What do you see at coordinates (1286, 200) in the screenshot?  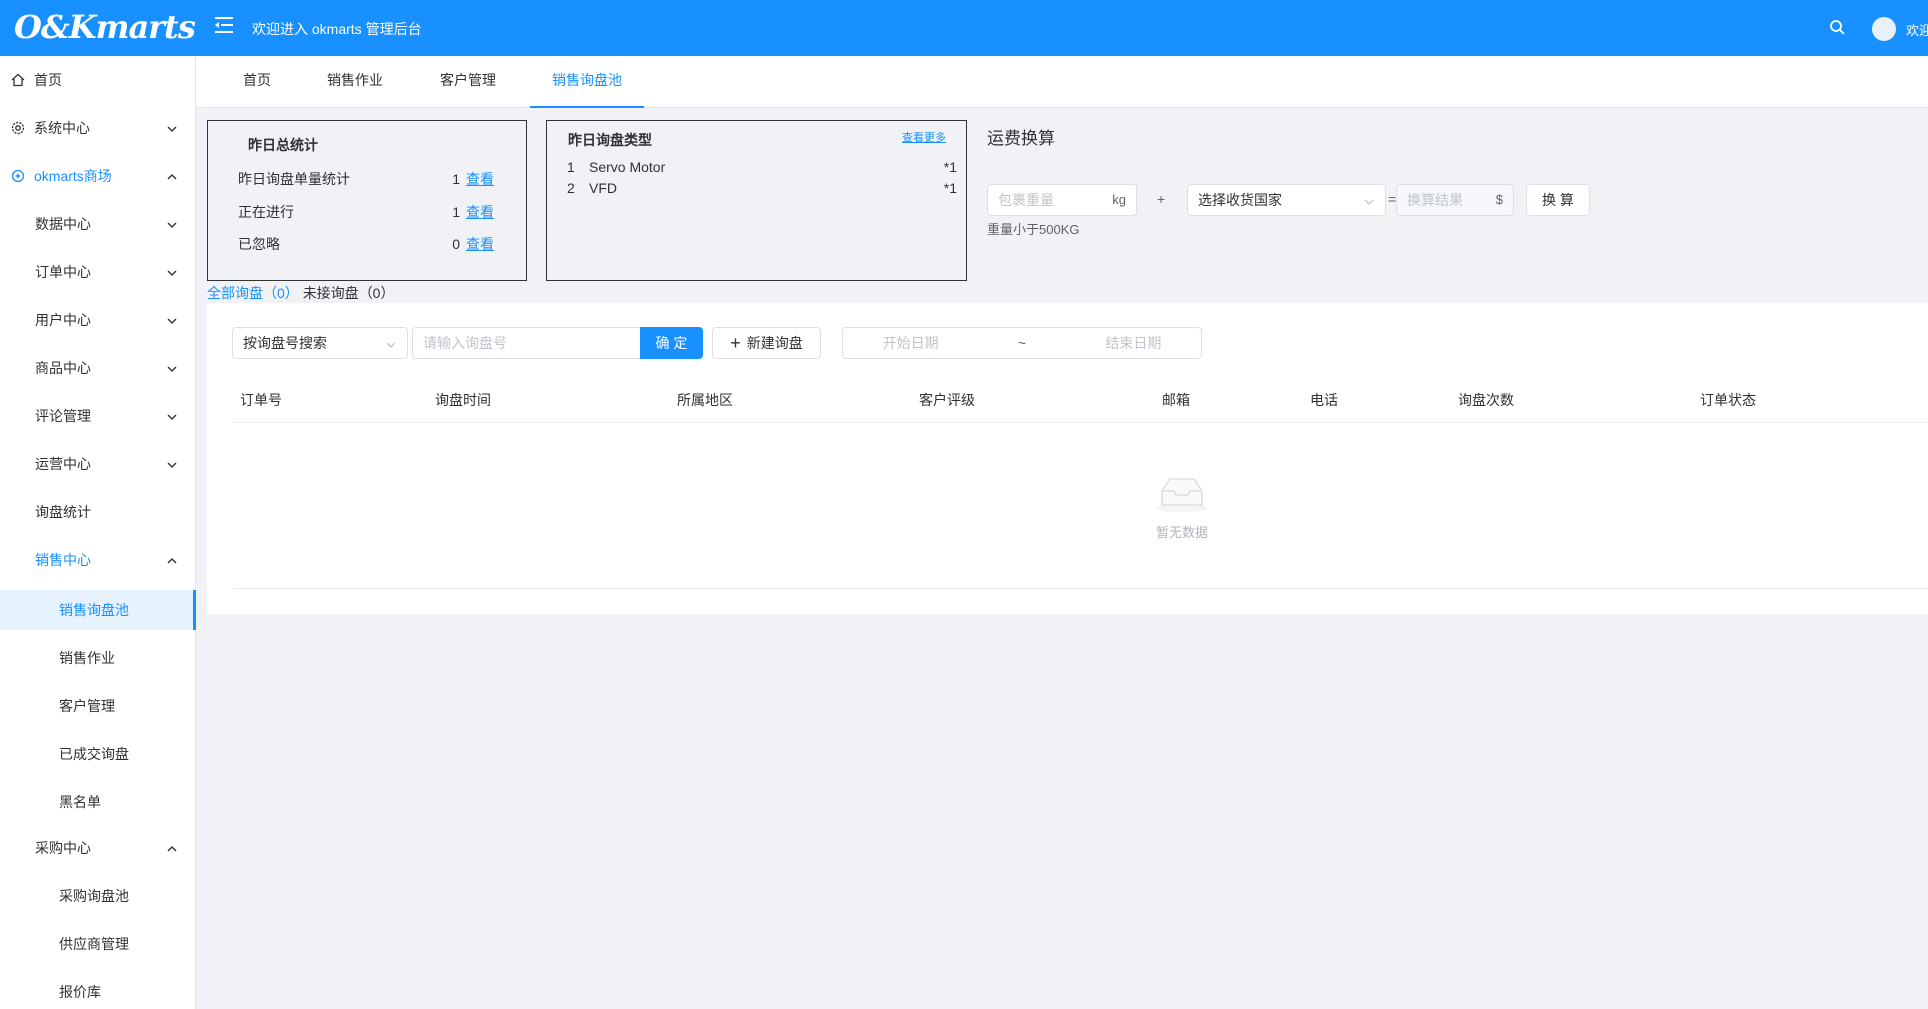 I see `country-select: 选择收货国家` at bounding box center [1286, 200].